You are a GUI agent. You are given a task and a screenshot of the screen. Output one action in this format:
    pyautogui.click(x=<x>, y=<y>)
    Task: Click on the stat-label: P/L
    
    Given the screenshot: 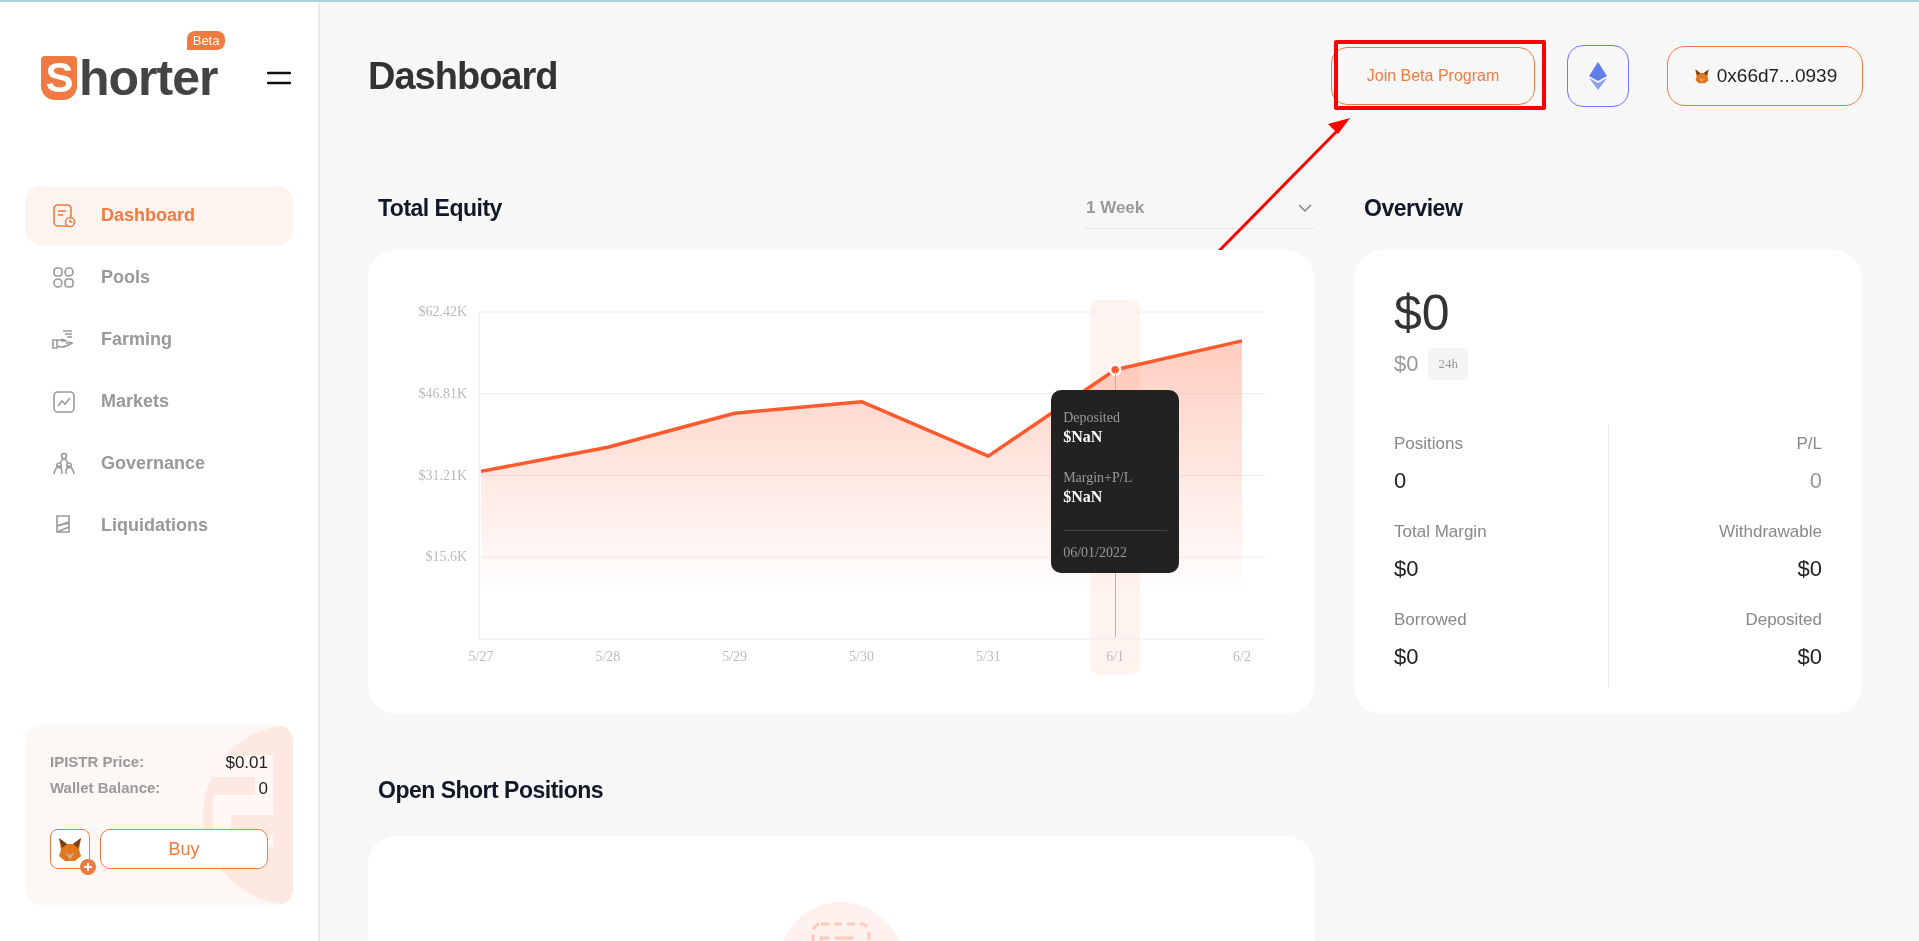 What is the action you would take?
    pyautogui.click(x=1808, y=444)
    